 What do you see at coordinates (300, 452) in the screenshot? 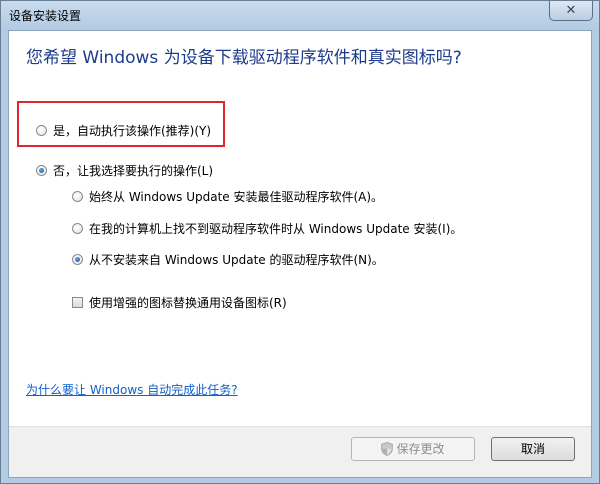
I see `dialog-footer: 保存更改 取消` at bounding box center [300, 452].